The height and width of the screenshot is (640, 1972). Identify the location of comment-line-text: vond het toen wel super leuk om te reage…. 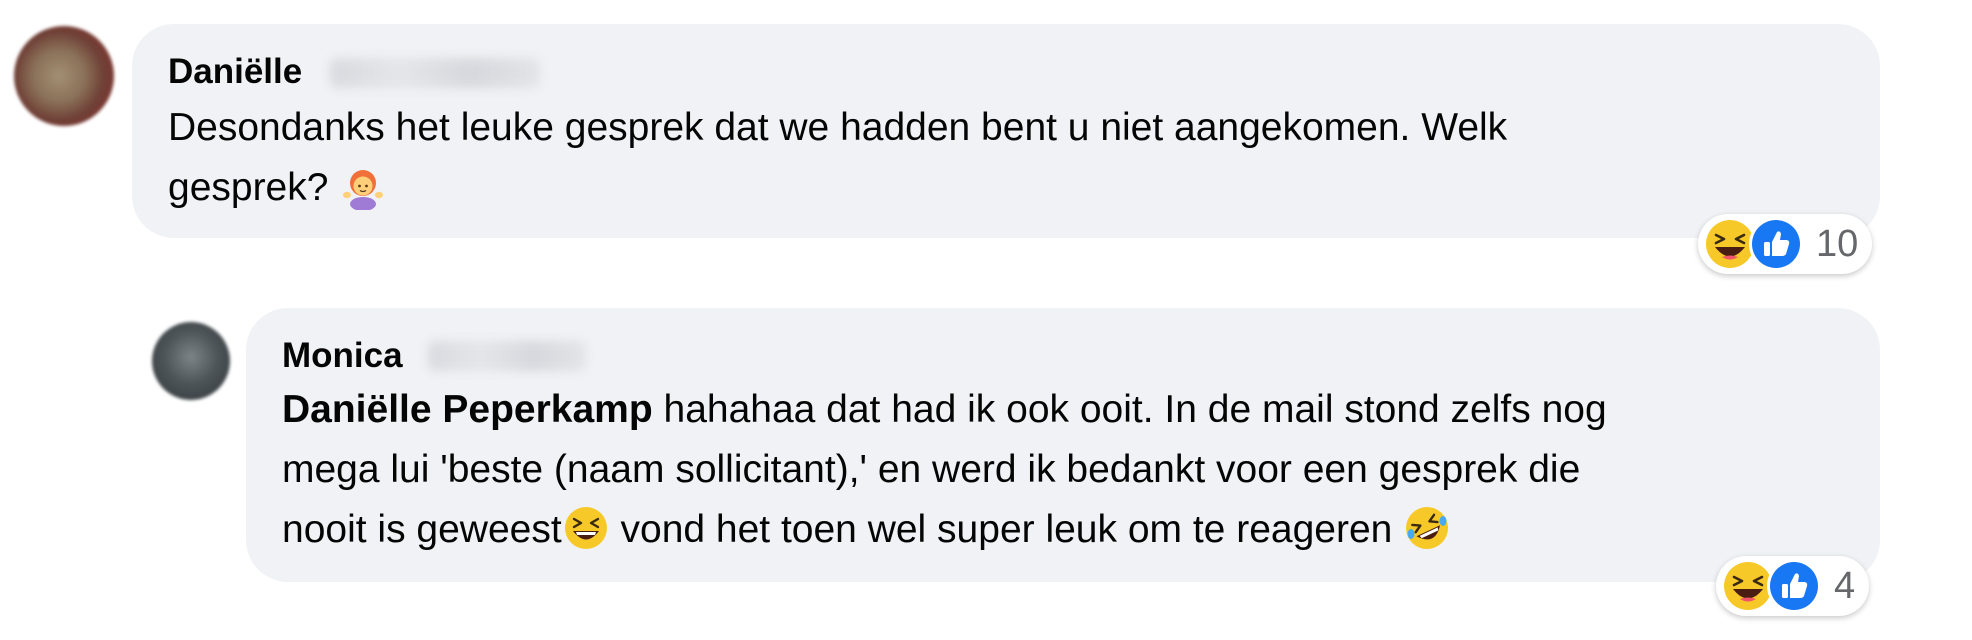
(1006, 529).